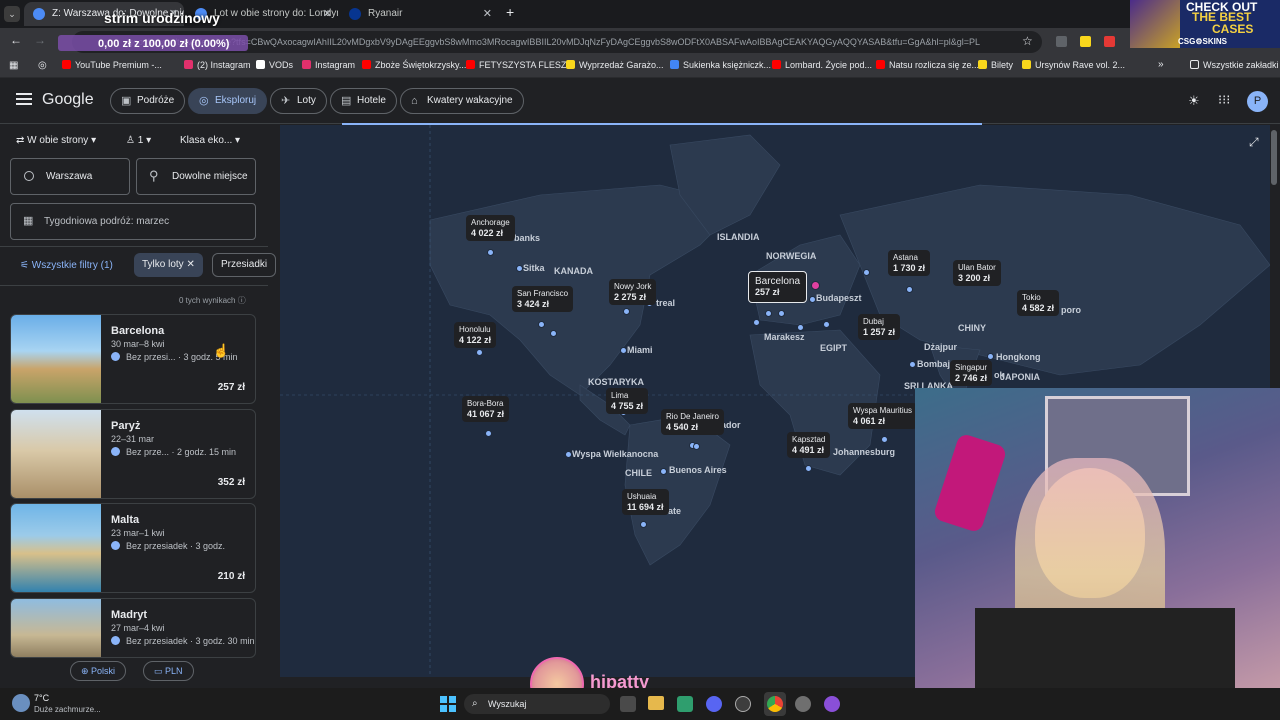  I want to click on language-button: ⊕ Polski, so click(98, 671).